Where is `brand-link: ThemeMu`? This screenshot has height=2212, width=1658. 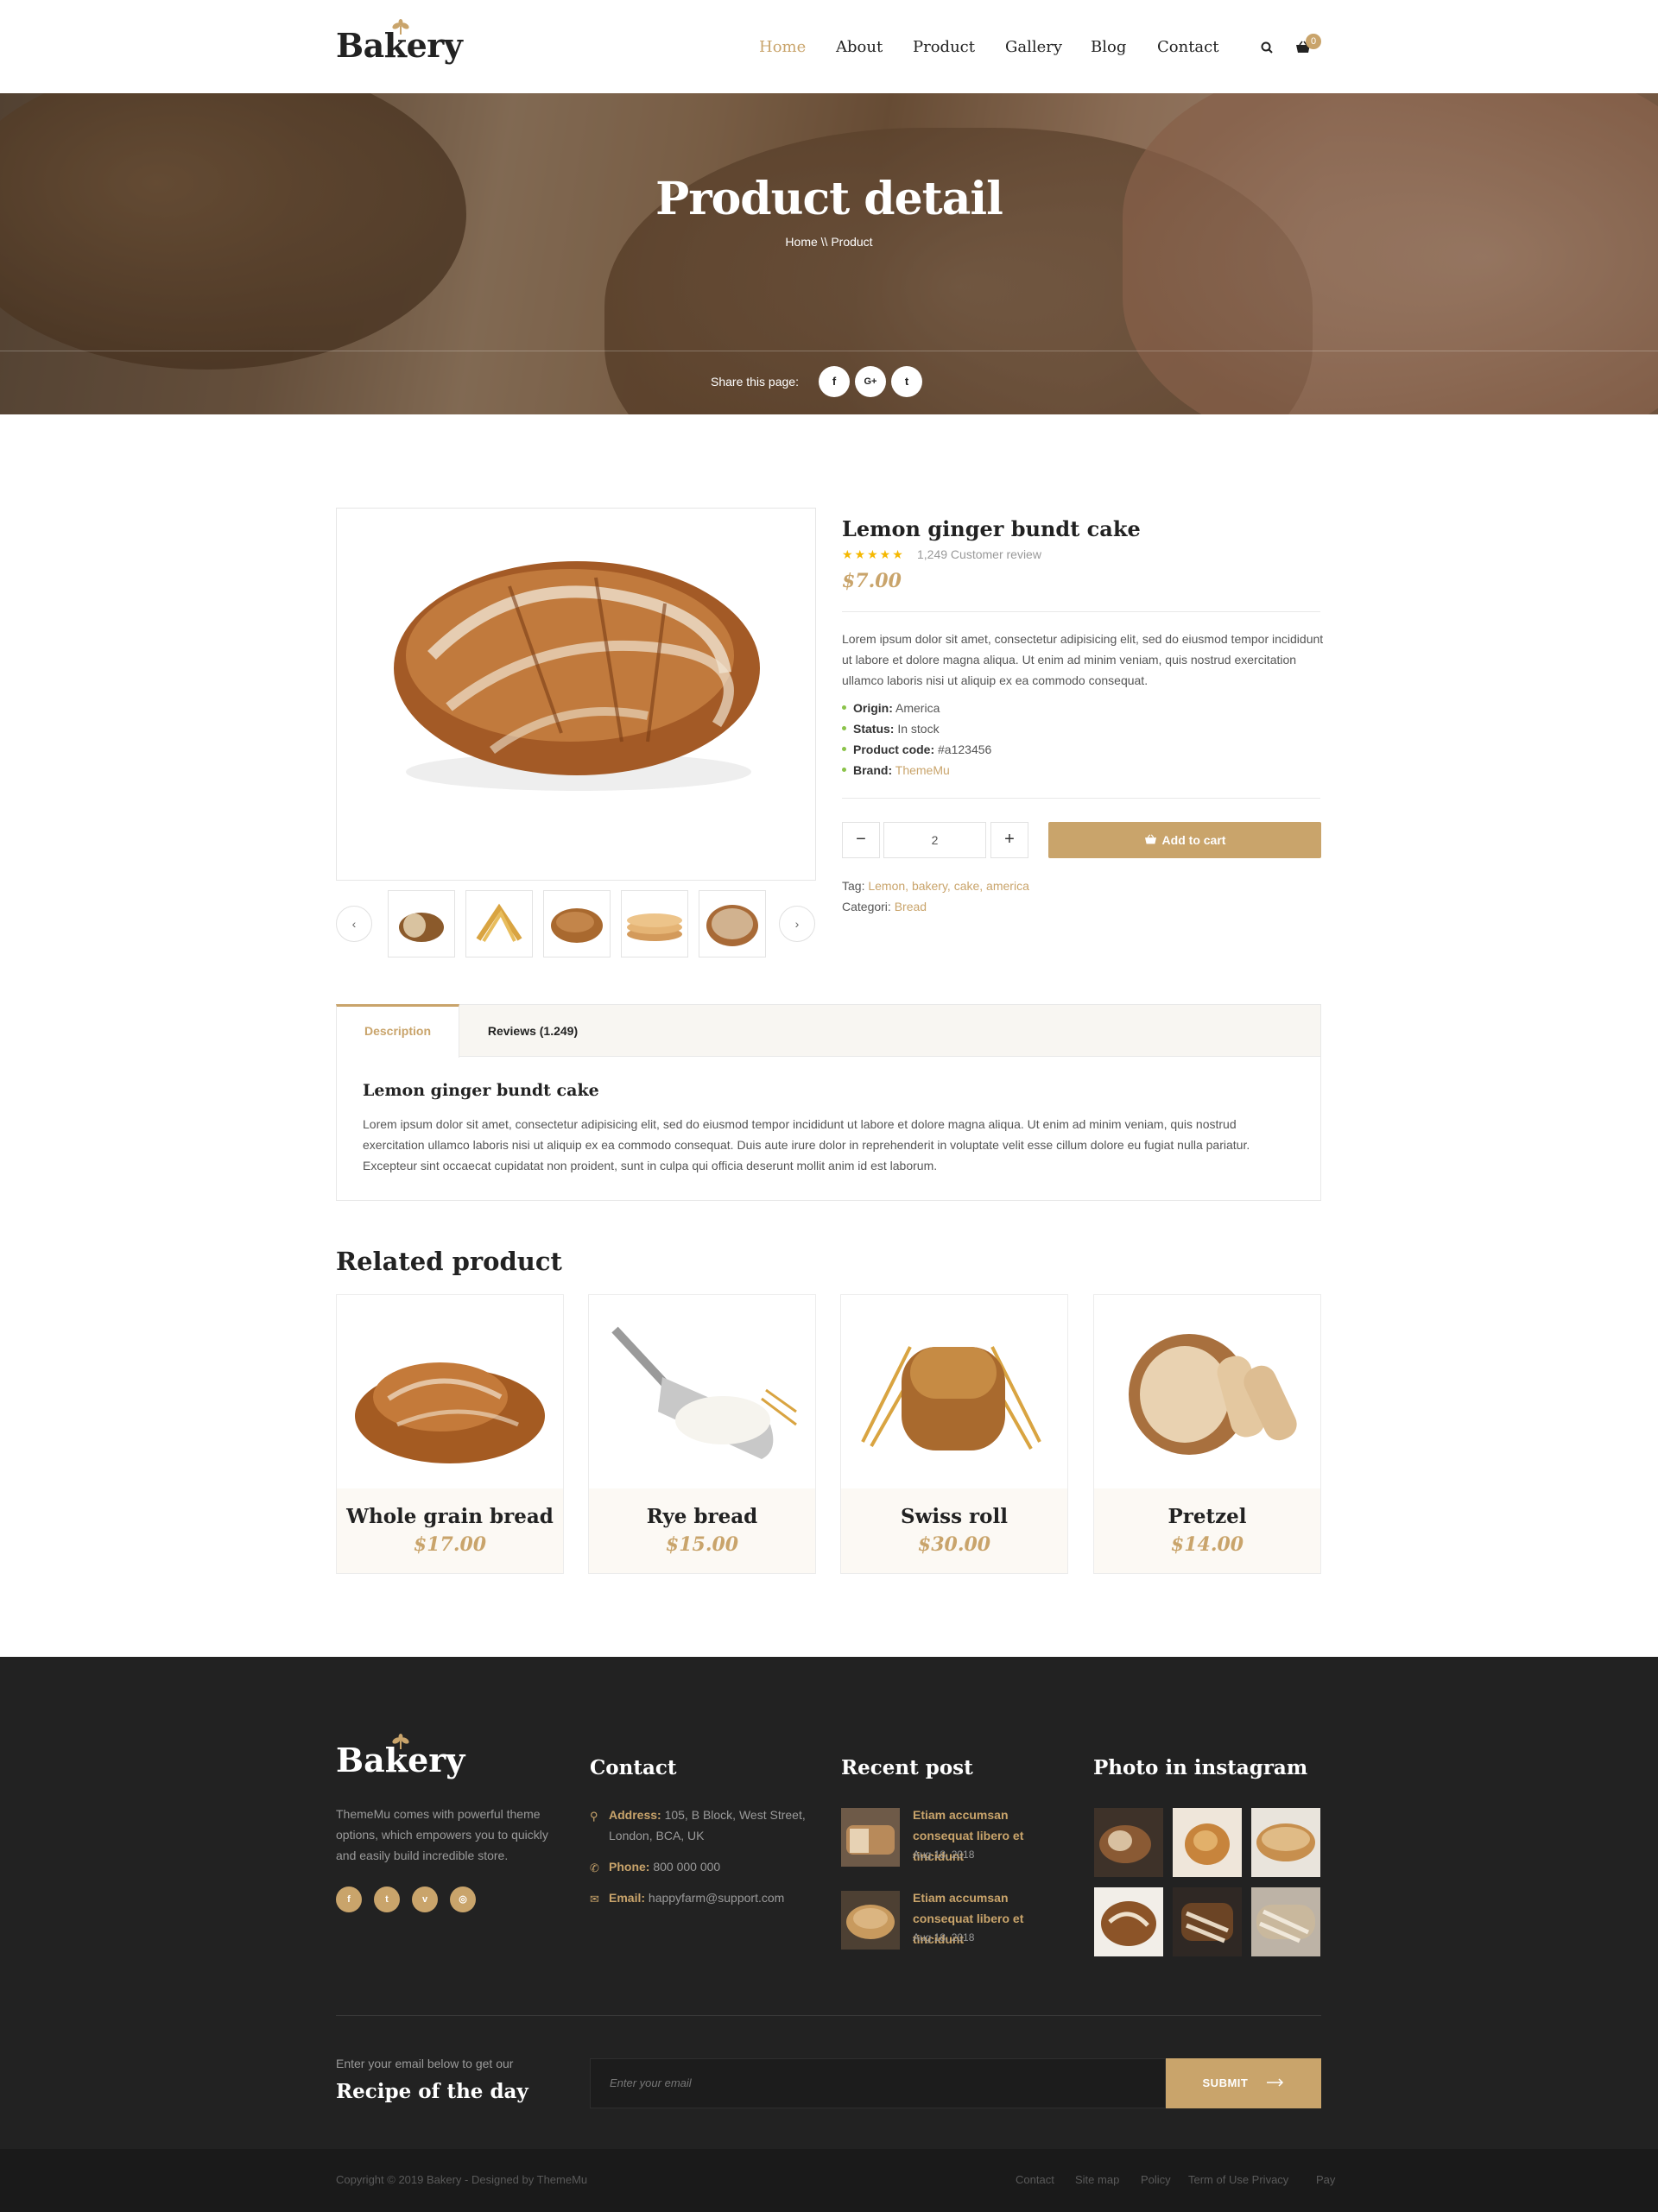
brand-link: ThemeMu is located at coordinates (923, 770).